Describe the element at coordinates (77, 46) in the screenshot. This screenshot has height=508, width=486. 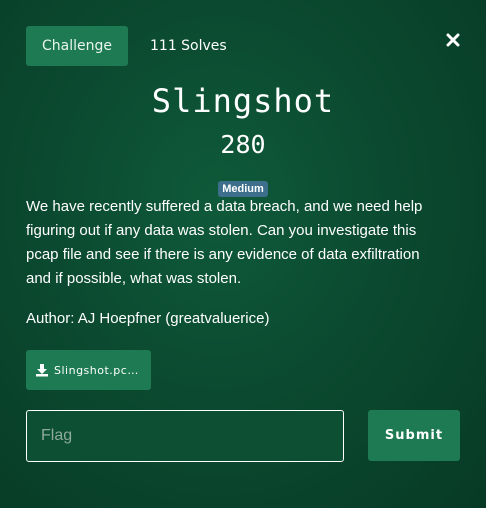
I see `tab-challenge: Challenge` at that location.